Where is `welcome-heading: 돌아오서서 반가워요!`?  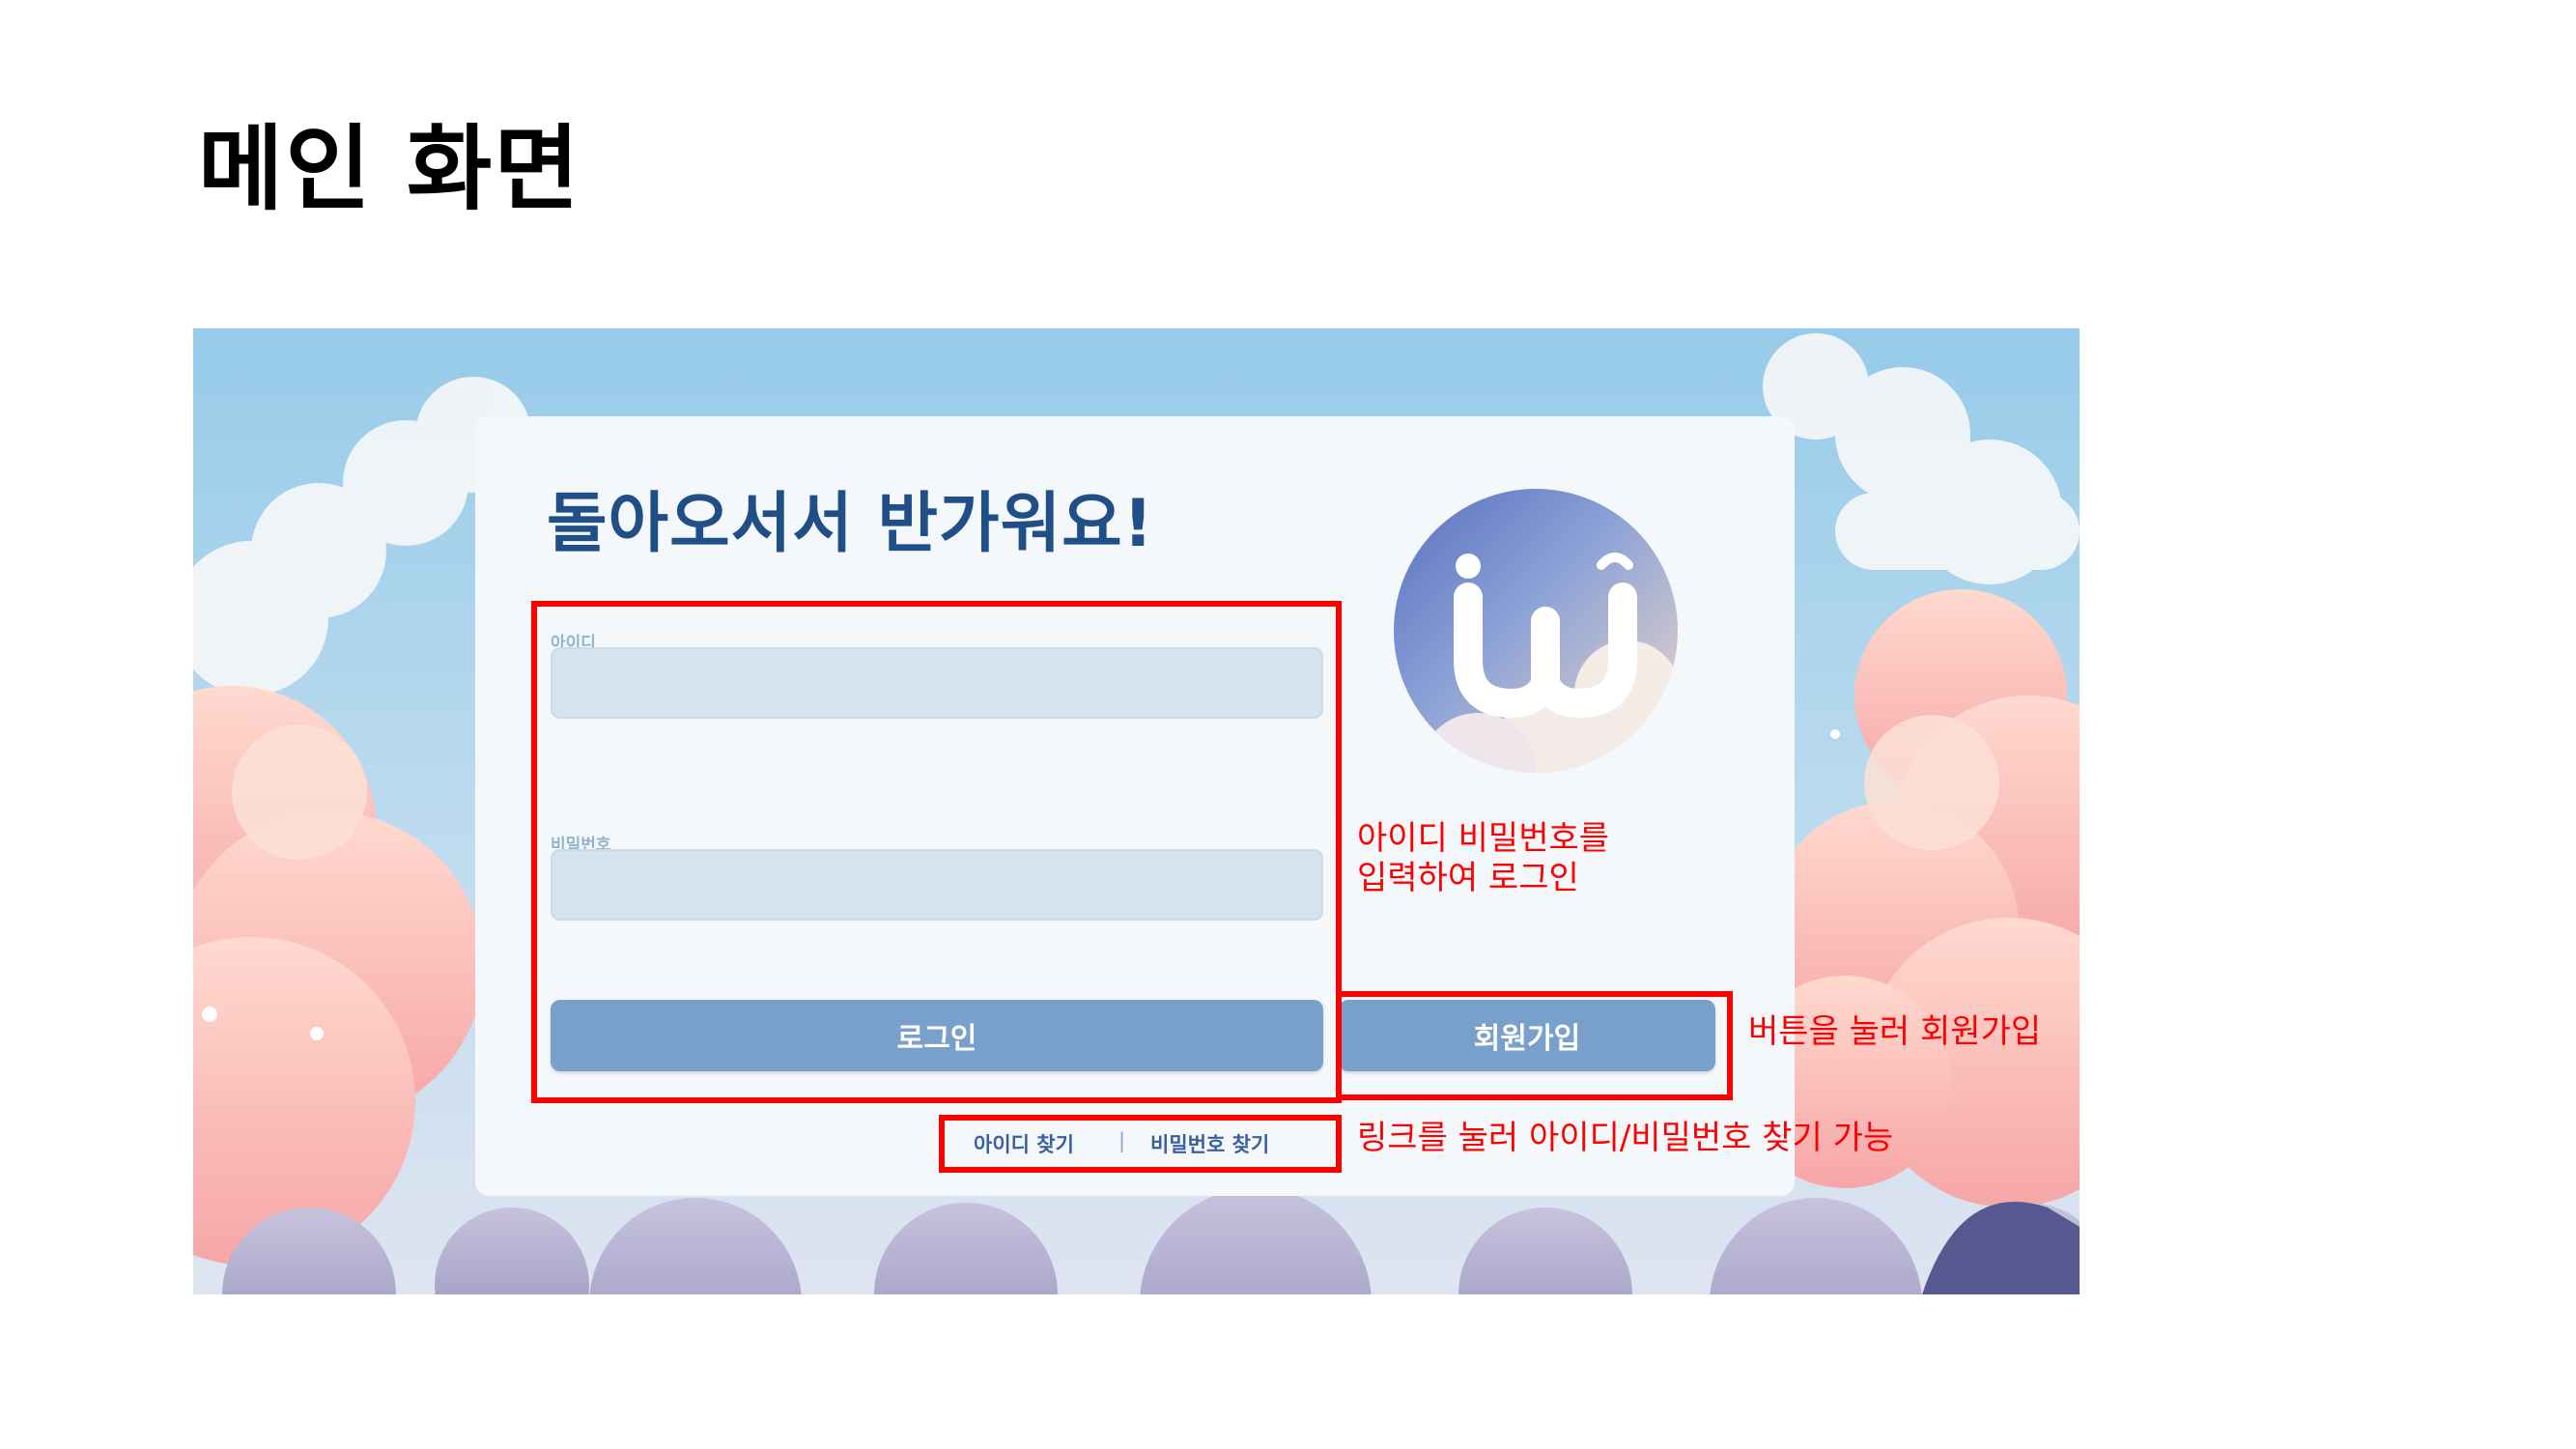
welcome-heading: 돌아오서서 반가워요! is located at coordinates (850, 524).